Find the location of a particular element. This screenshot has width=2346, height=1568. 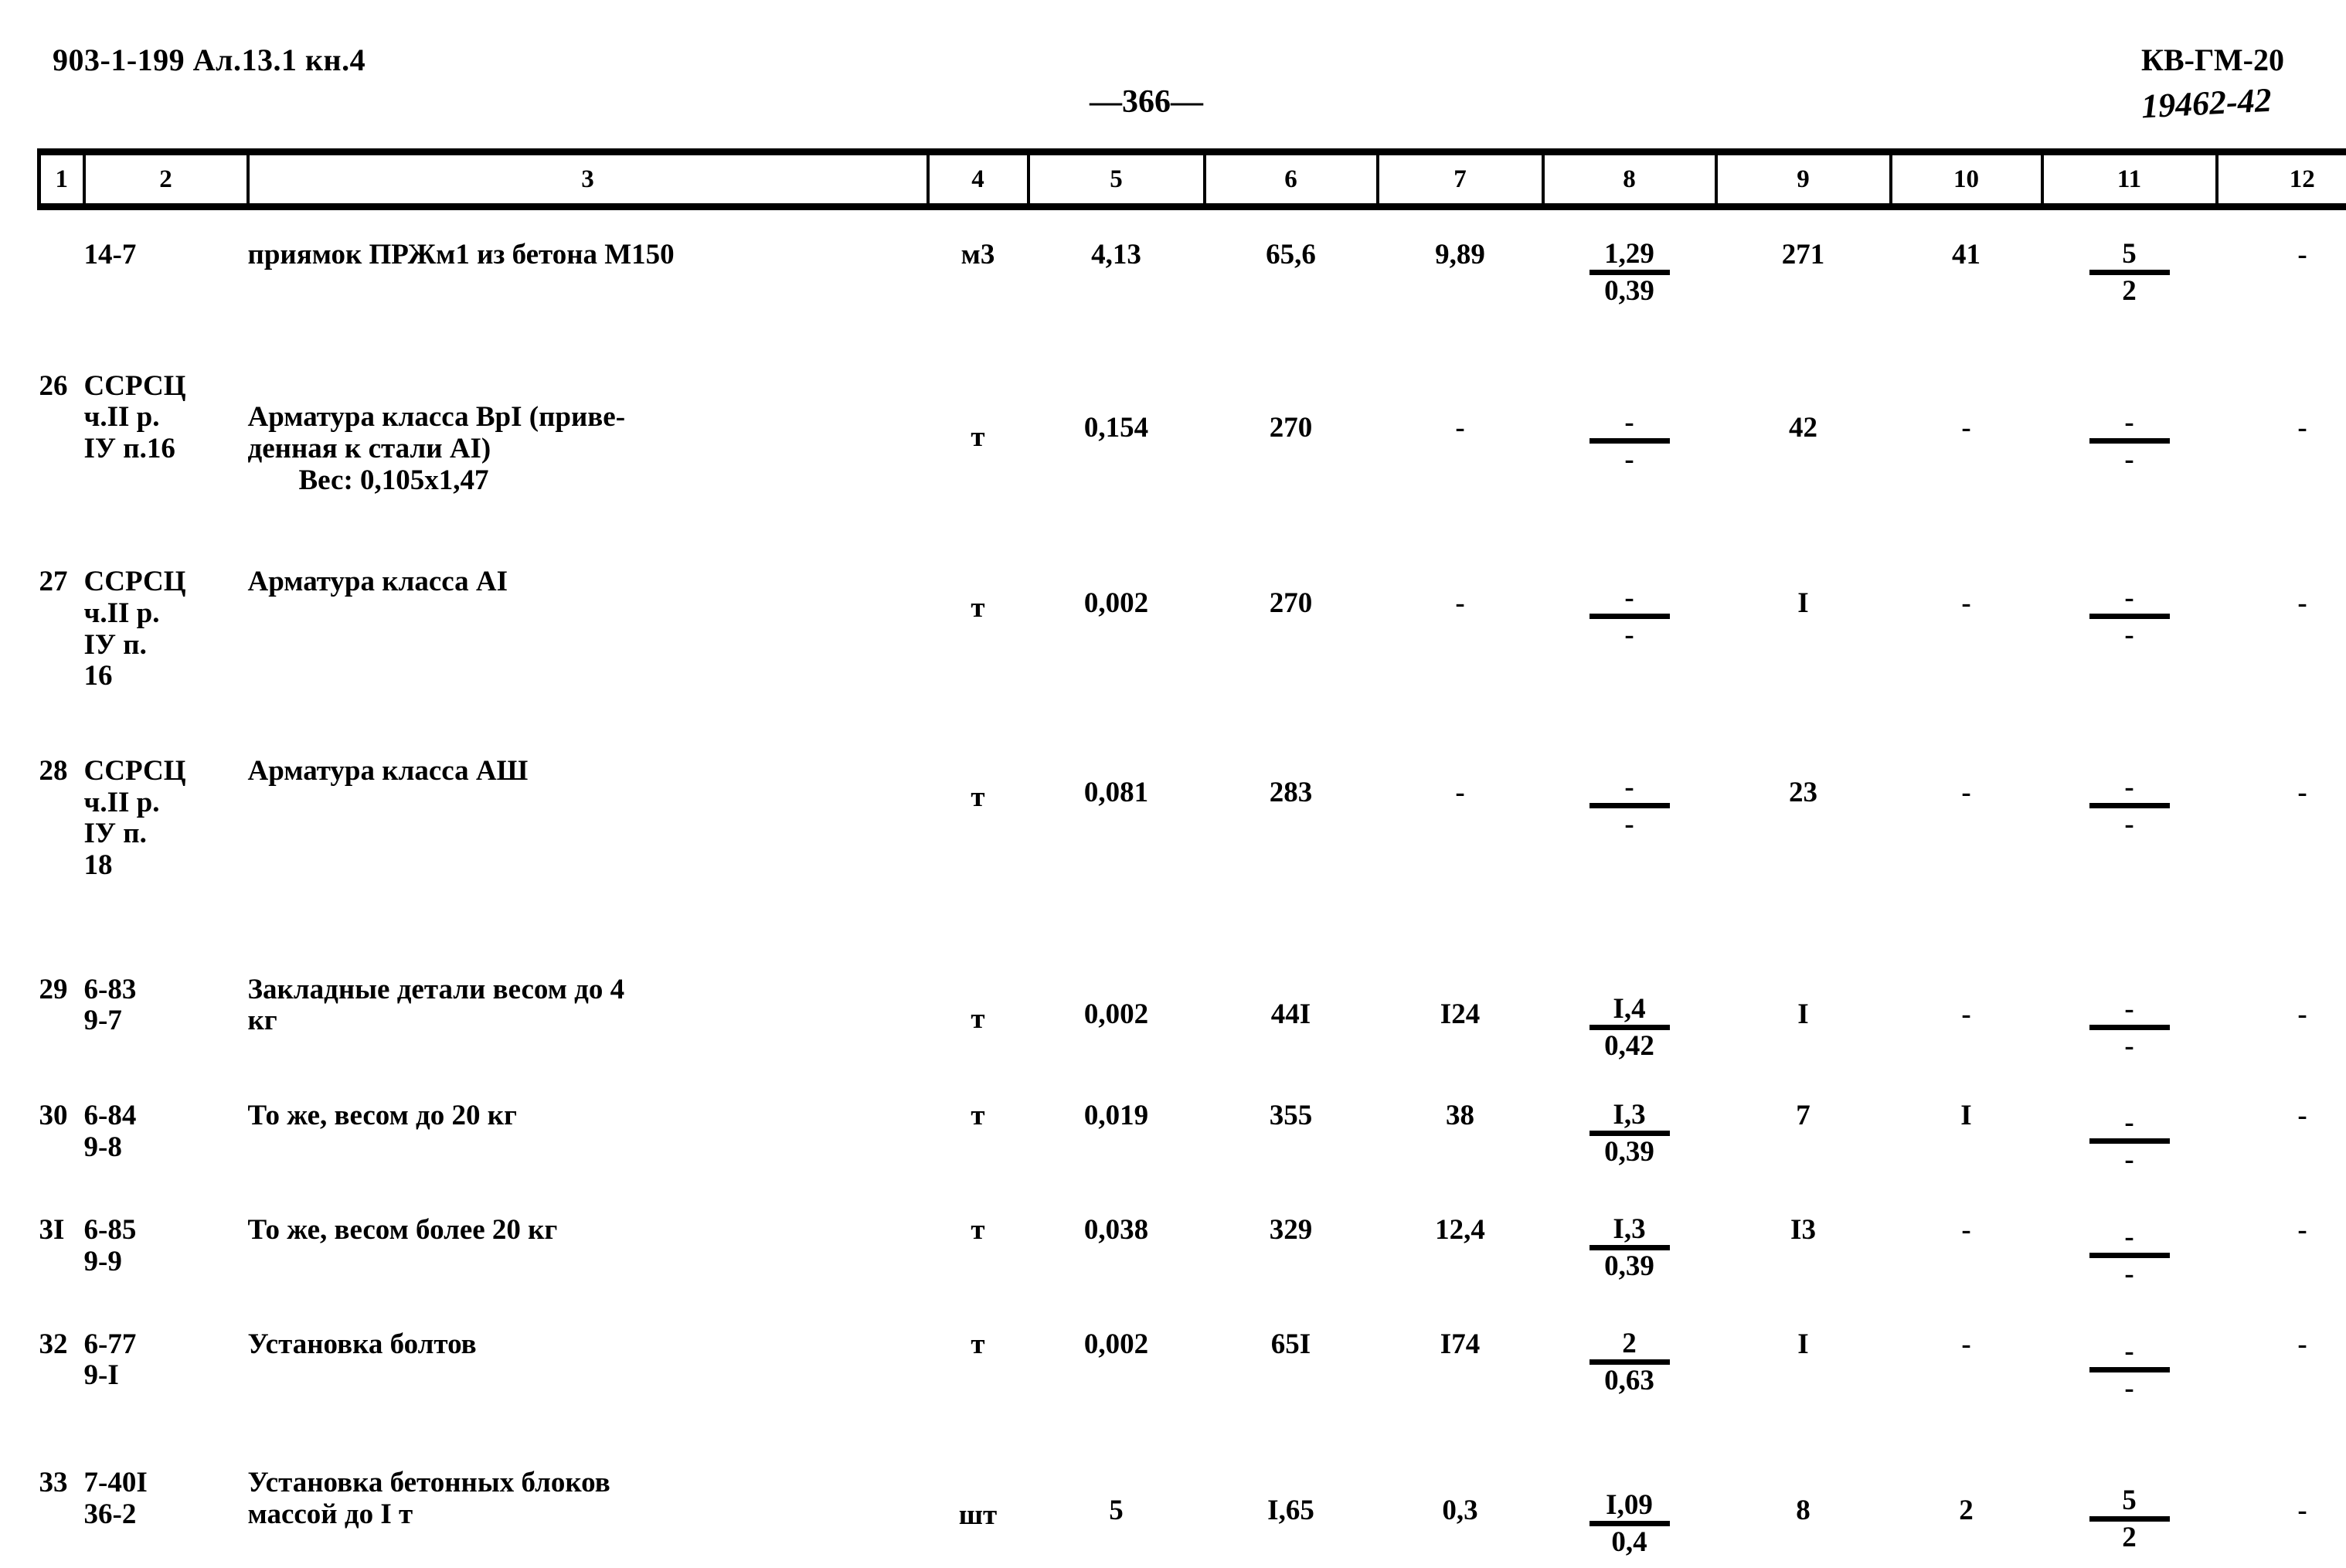

cell-description: То же, весом более 20 кг is located at coordinates (588, 1253).